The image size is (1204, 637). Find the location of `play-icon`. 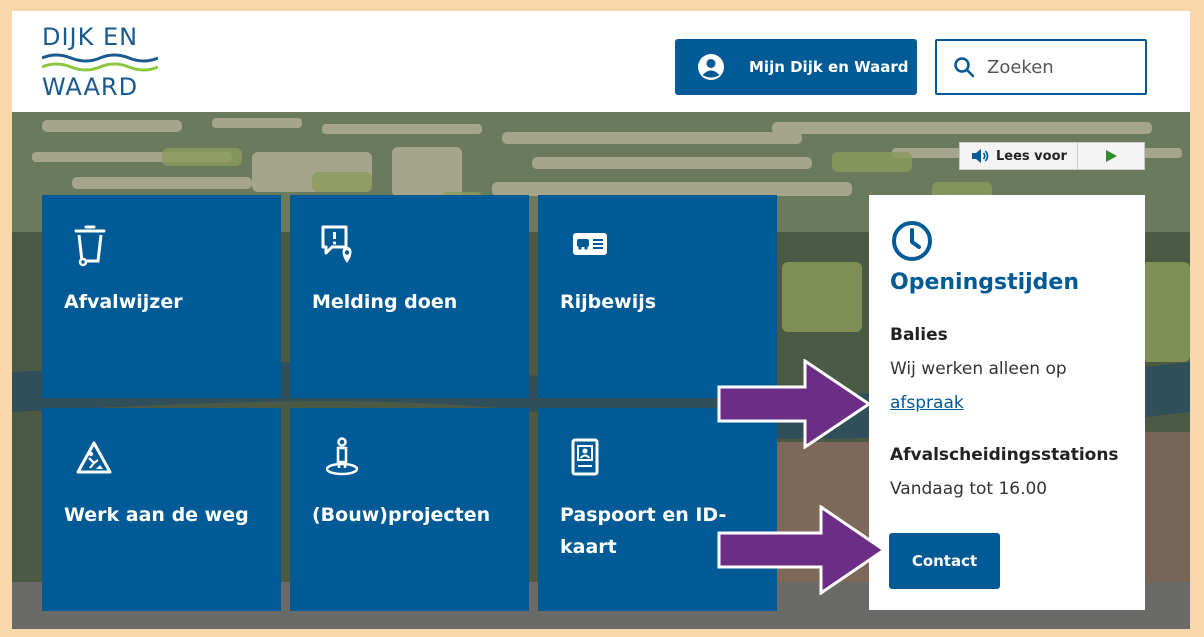

play-icon is located at coordinates (1111, 156).